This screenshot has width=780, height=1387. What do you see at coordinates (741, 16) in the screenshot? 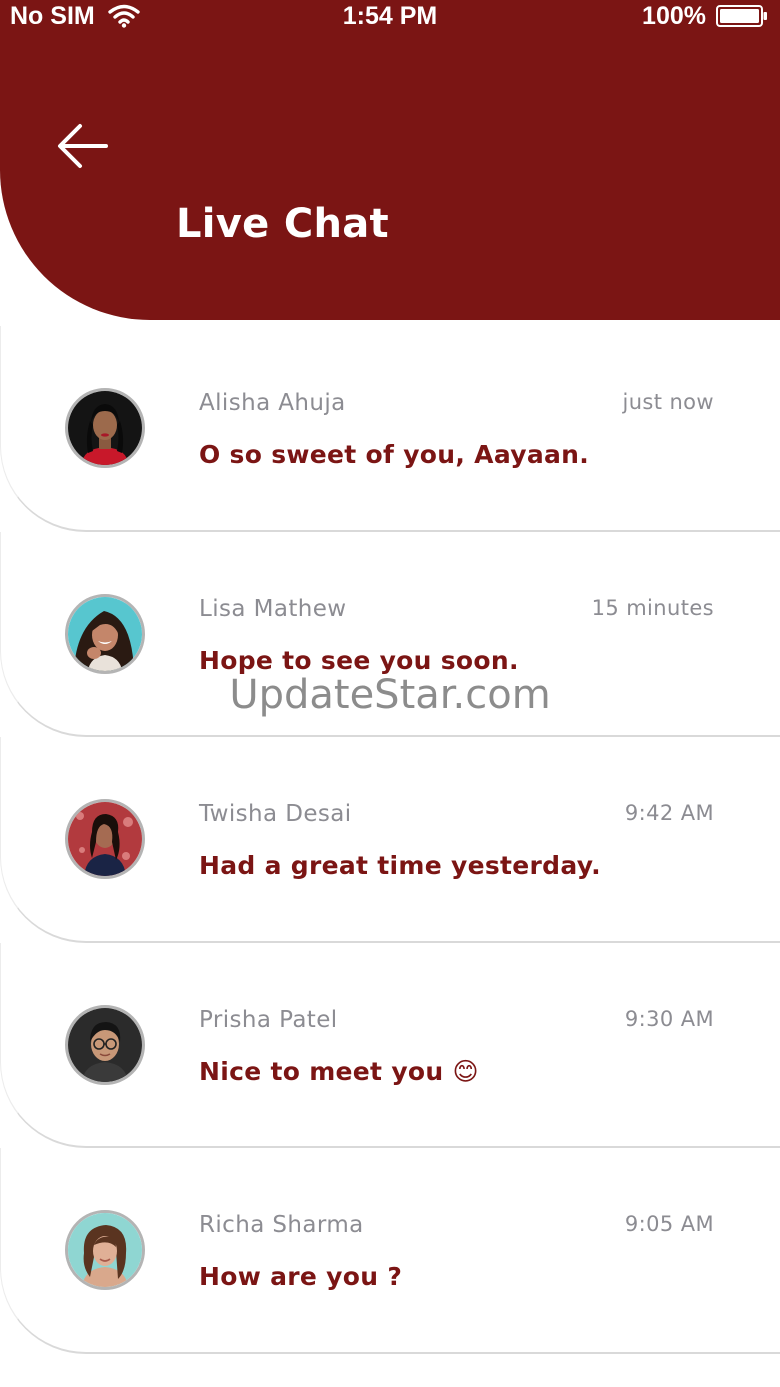
I see `battery-icon` at bounding box center [741, 16].